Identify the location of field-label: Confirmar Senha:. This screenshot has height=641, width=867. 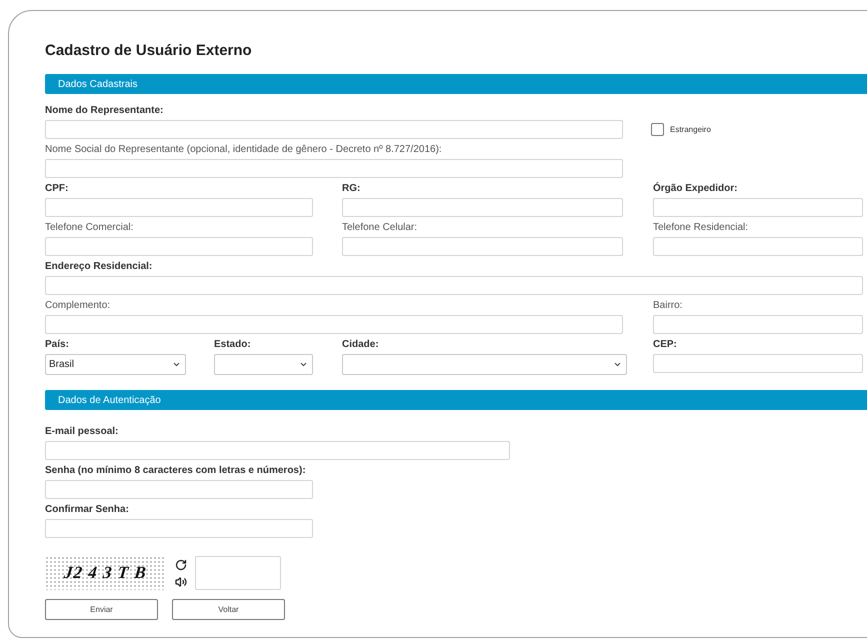
(87, 509).